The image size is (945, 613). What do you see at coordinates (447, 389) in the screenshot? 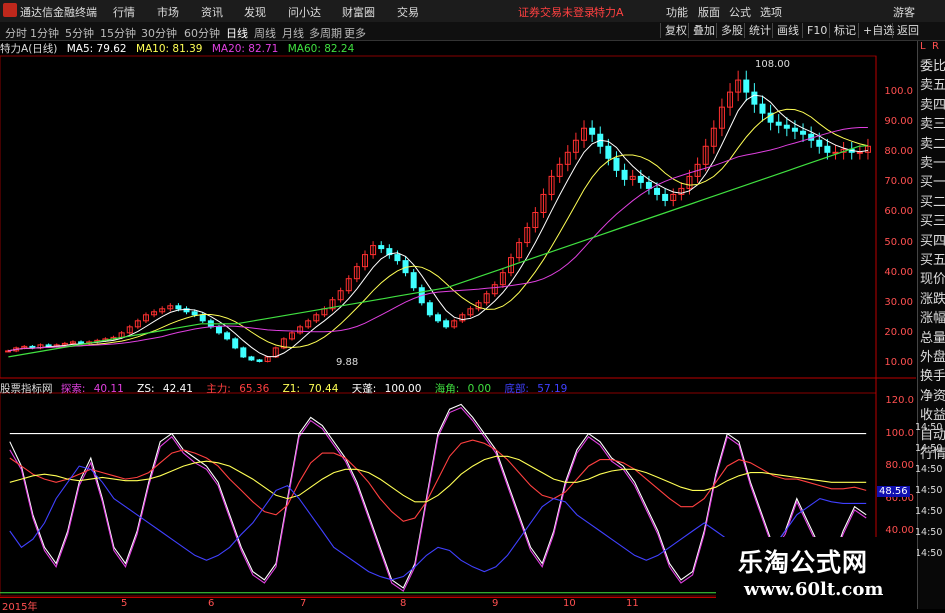
I see `osc-haijiao-label: 海角:` at bounding box center [447, 389].